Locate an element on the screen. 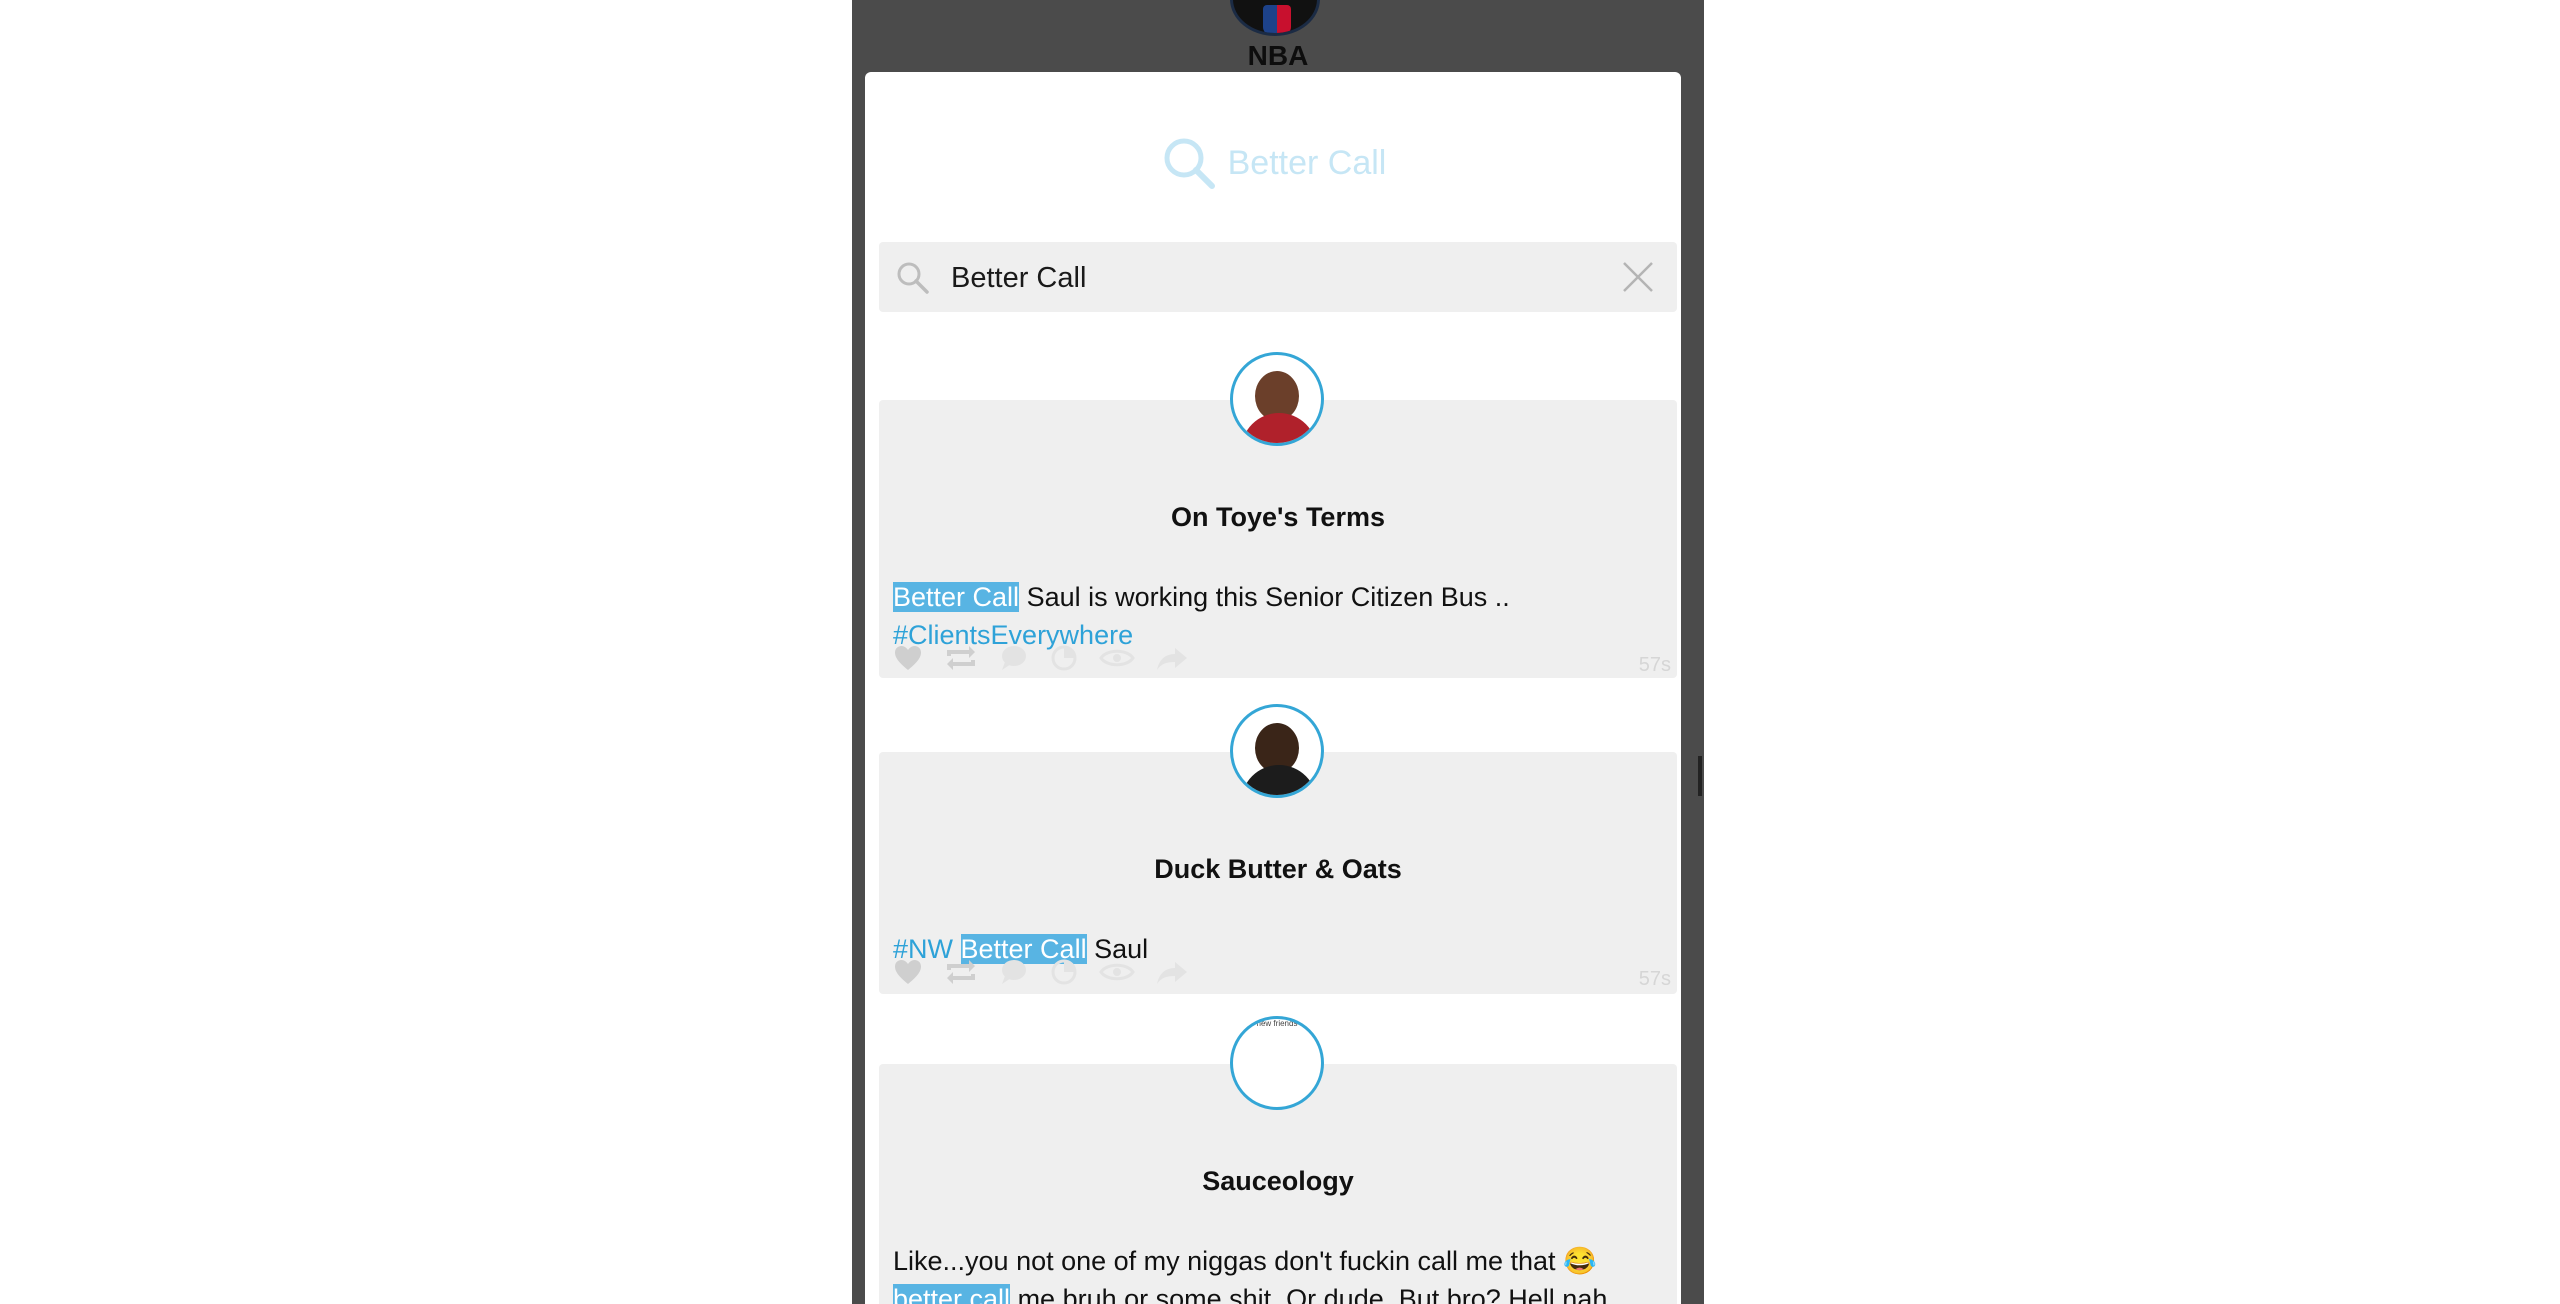  result-name: Sauceology is located at coordinates (1278, 1181).